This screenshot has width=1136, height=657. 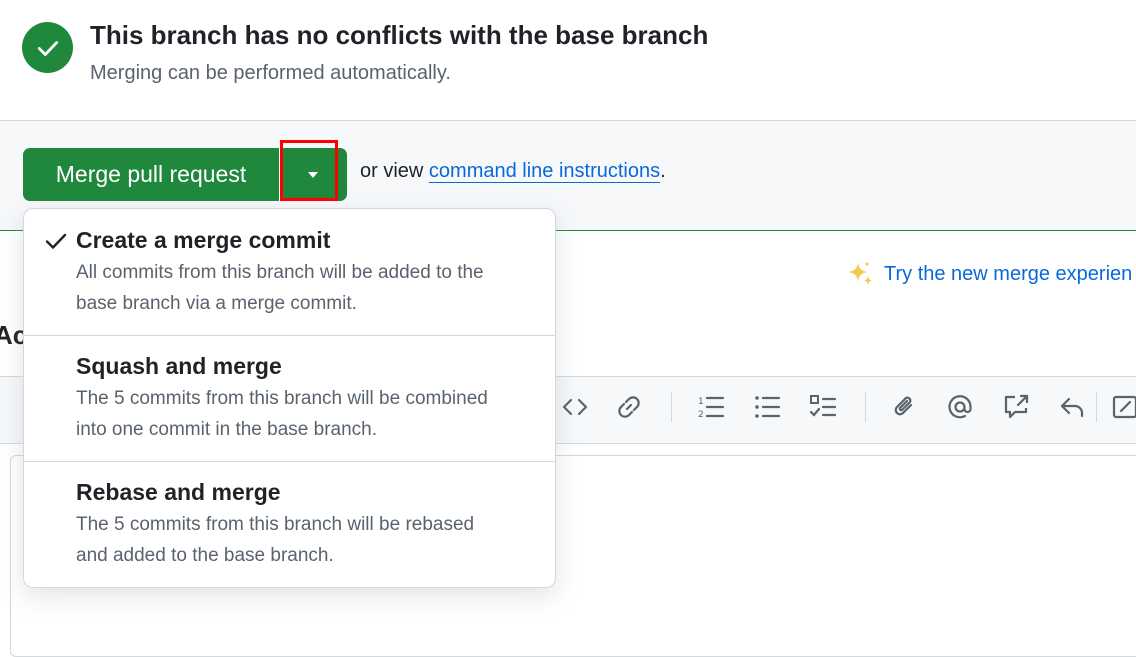 I want to click on triangle-down-icon, so click(x=313, y=174).